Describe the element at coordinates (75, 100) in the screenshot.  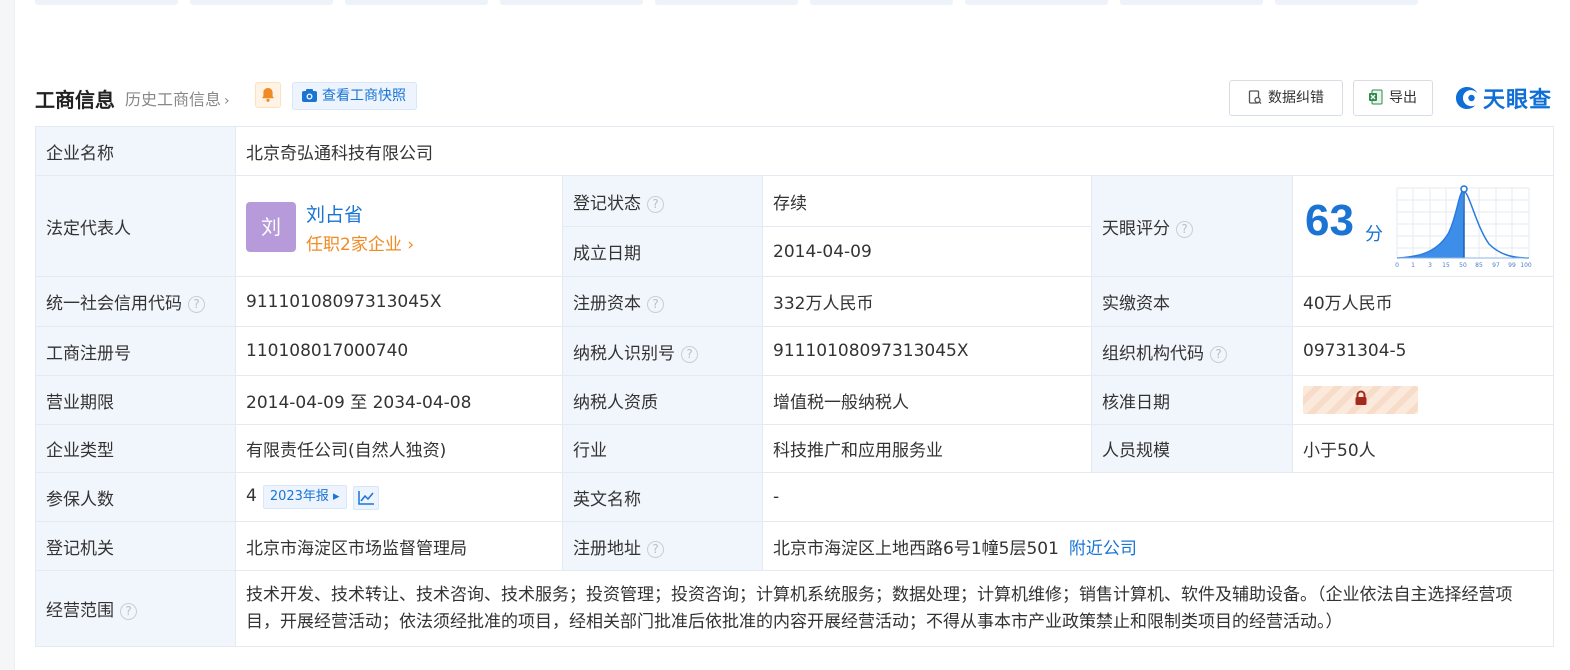
I see `section-title: 工商信息` at that location.